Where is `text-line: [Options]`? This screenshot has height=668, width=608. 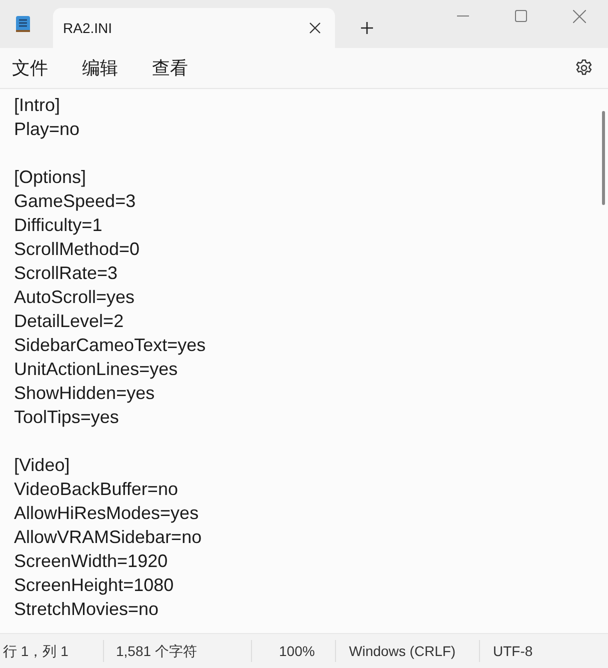
text-line: [Options] is located at coordinates (51, 177).